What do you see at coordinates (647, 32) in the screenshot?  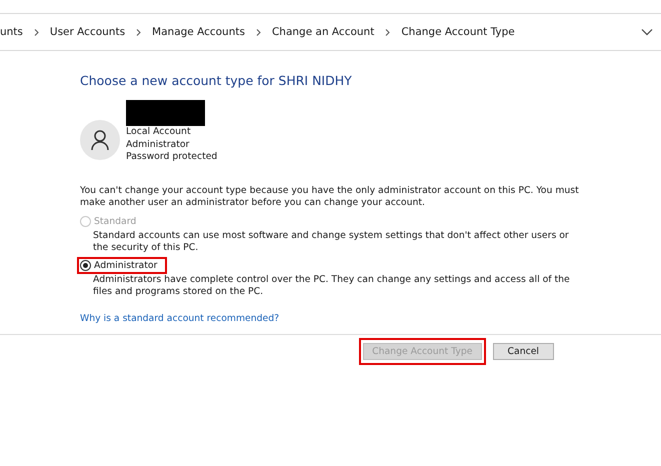 I see `chevron-down-icon` at bounding box center [647, 32].